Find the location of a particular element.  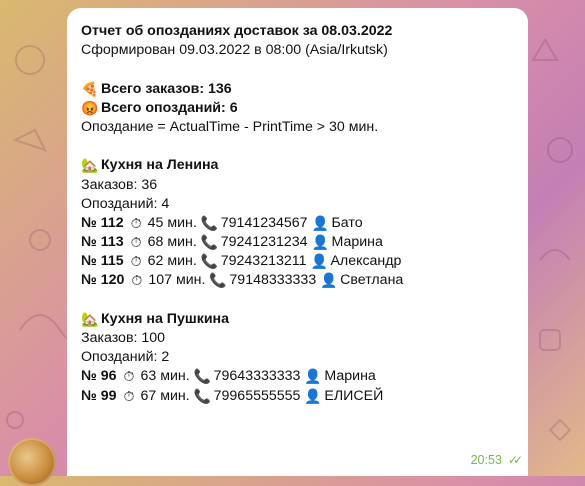

late-minutes: 68 мин. is located at coordinates (172, 242).